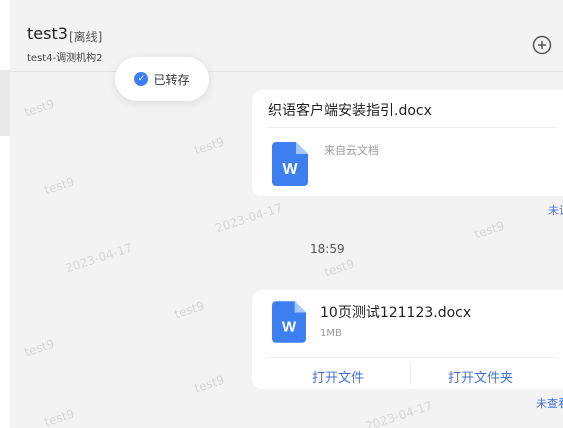  I want to click on read-status: 未读, so click(555, 210).